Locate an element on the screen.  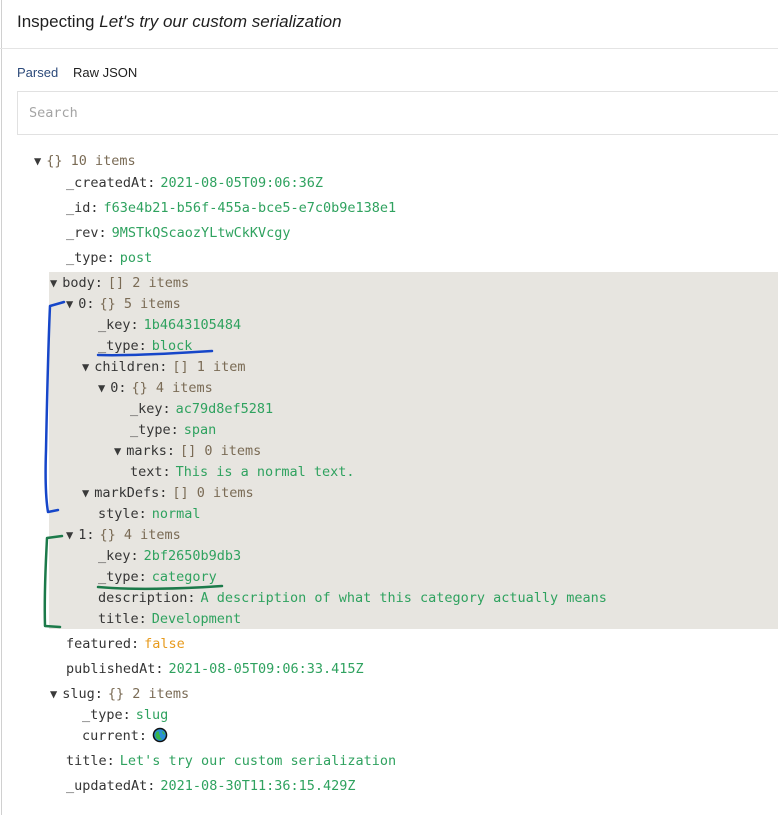
tree-key: publishedAt is located at coordinates (111, 669).